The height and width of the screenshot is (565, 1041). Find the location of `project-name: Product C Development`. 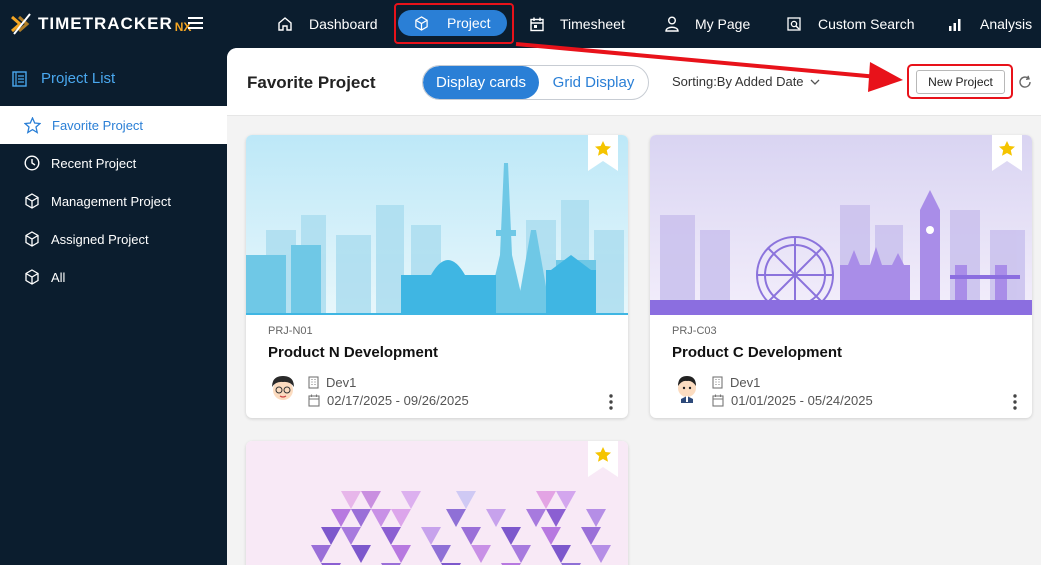

project-name: Product C Development is located at coordinates (757, 352).